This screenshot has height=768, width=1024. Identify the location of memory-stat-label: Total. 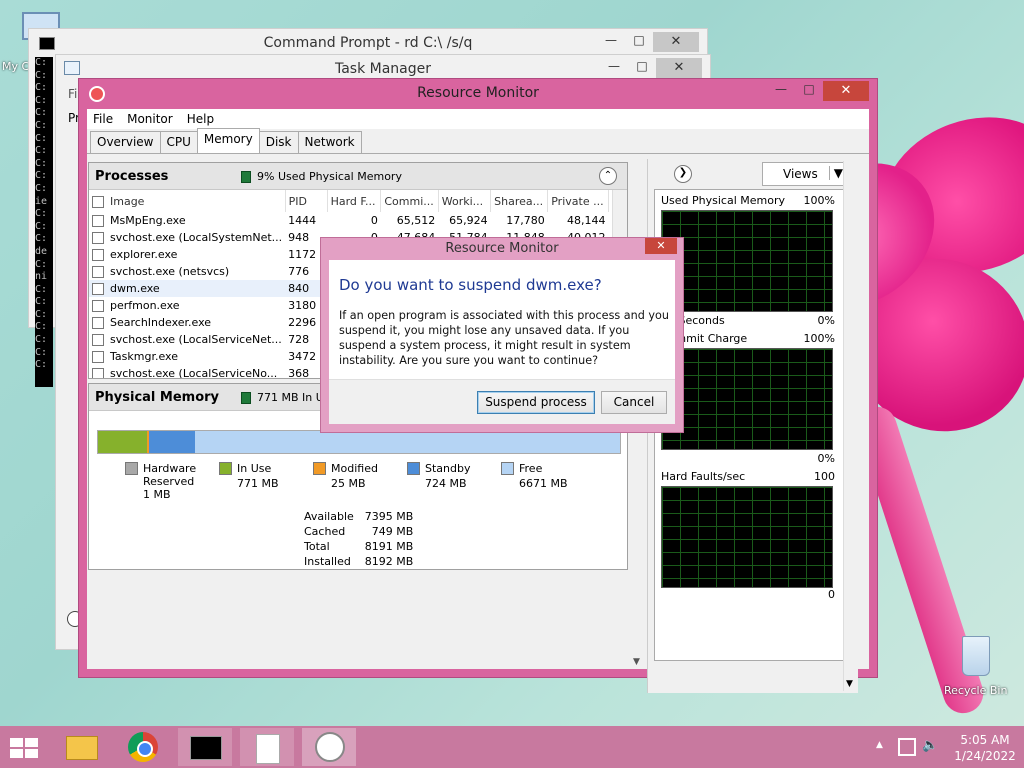
(317, 546).